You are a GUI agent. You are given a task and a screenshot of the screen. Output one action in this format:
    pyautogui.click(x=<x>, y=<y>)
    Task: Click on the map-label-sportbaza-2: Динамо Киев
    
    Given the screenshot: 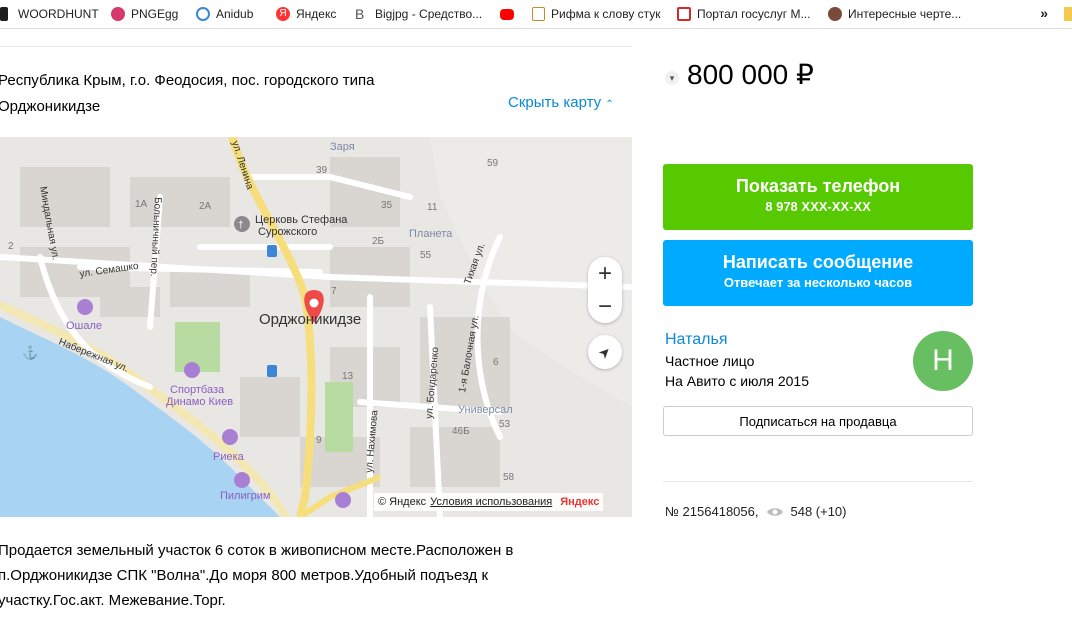 What is the action you would take?
    pyautogui.click(x=199, y=402)
    